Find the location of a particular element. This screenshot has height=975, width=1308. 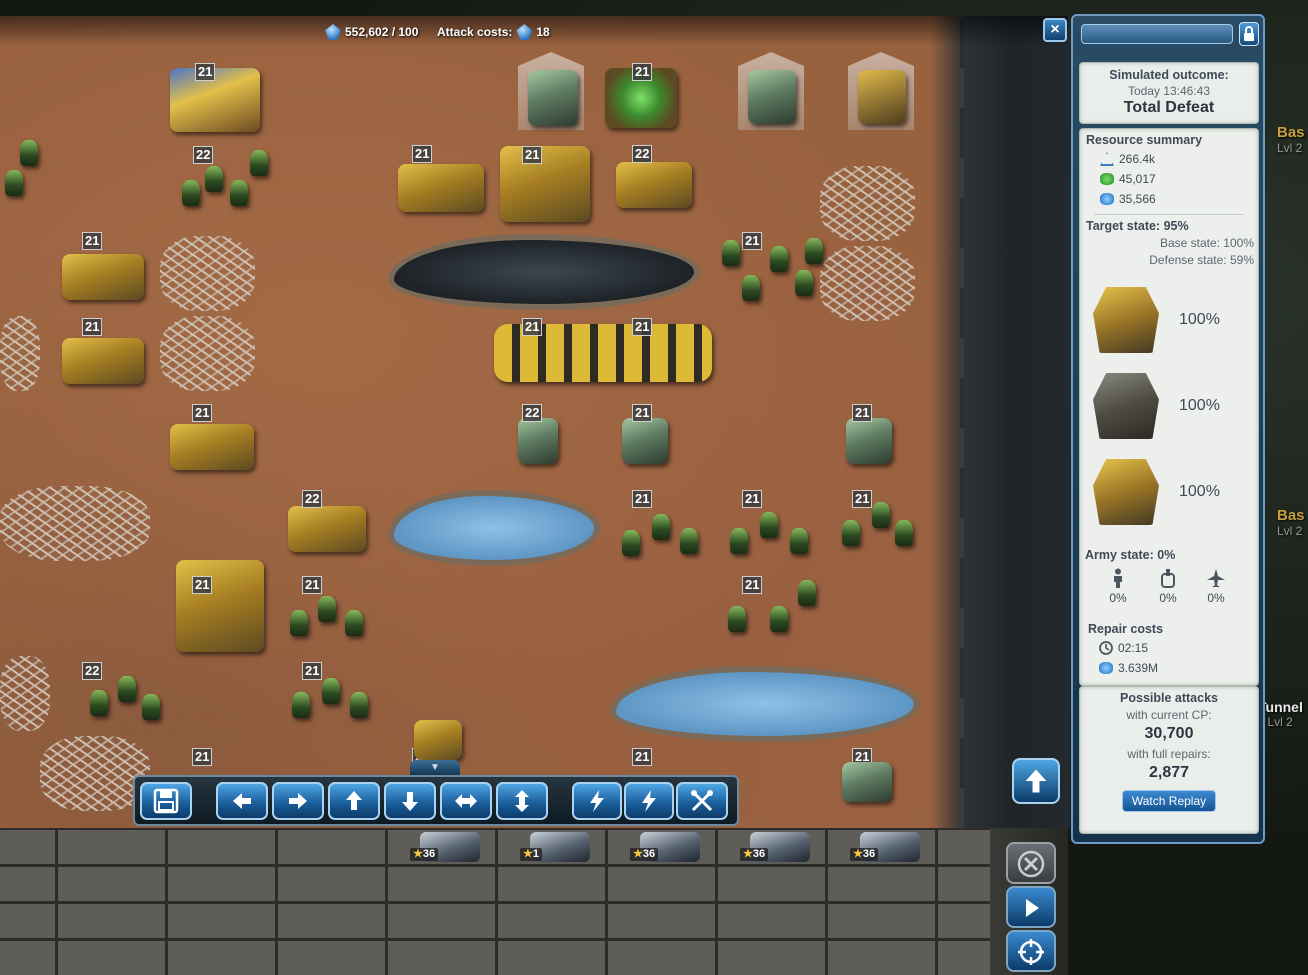

save-button is located at coordinates (166, 801).